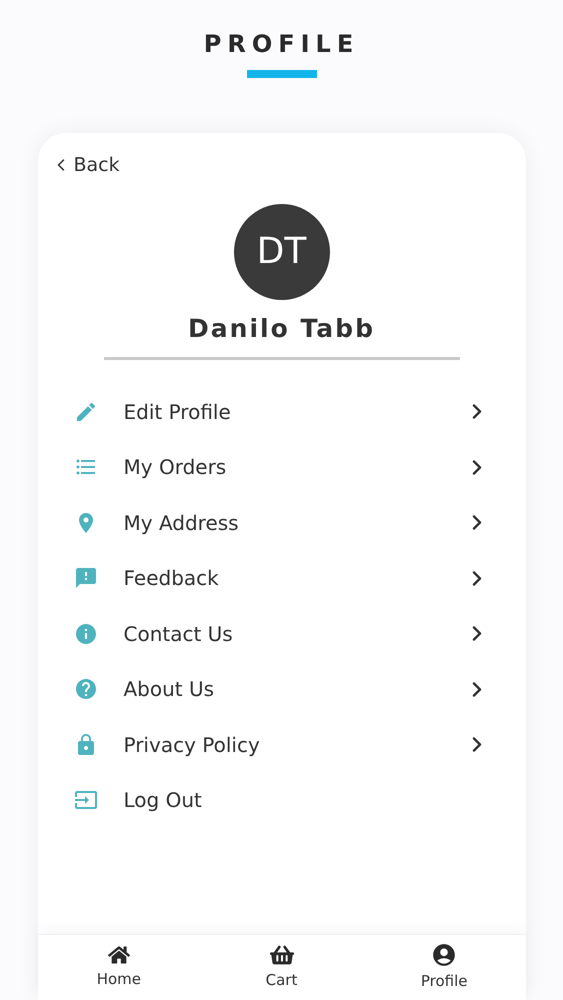 The image size is (563, 1000). I want to click on menu-item: My Address, so click(282, 522).